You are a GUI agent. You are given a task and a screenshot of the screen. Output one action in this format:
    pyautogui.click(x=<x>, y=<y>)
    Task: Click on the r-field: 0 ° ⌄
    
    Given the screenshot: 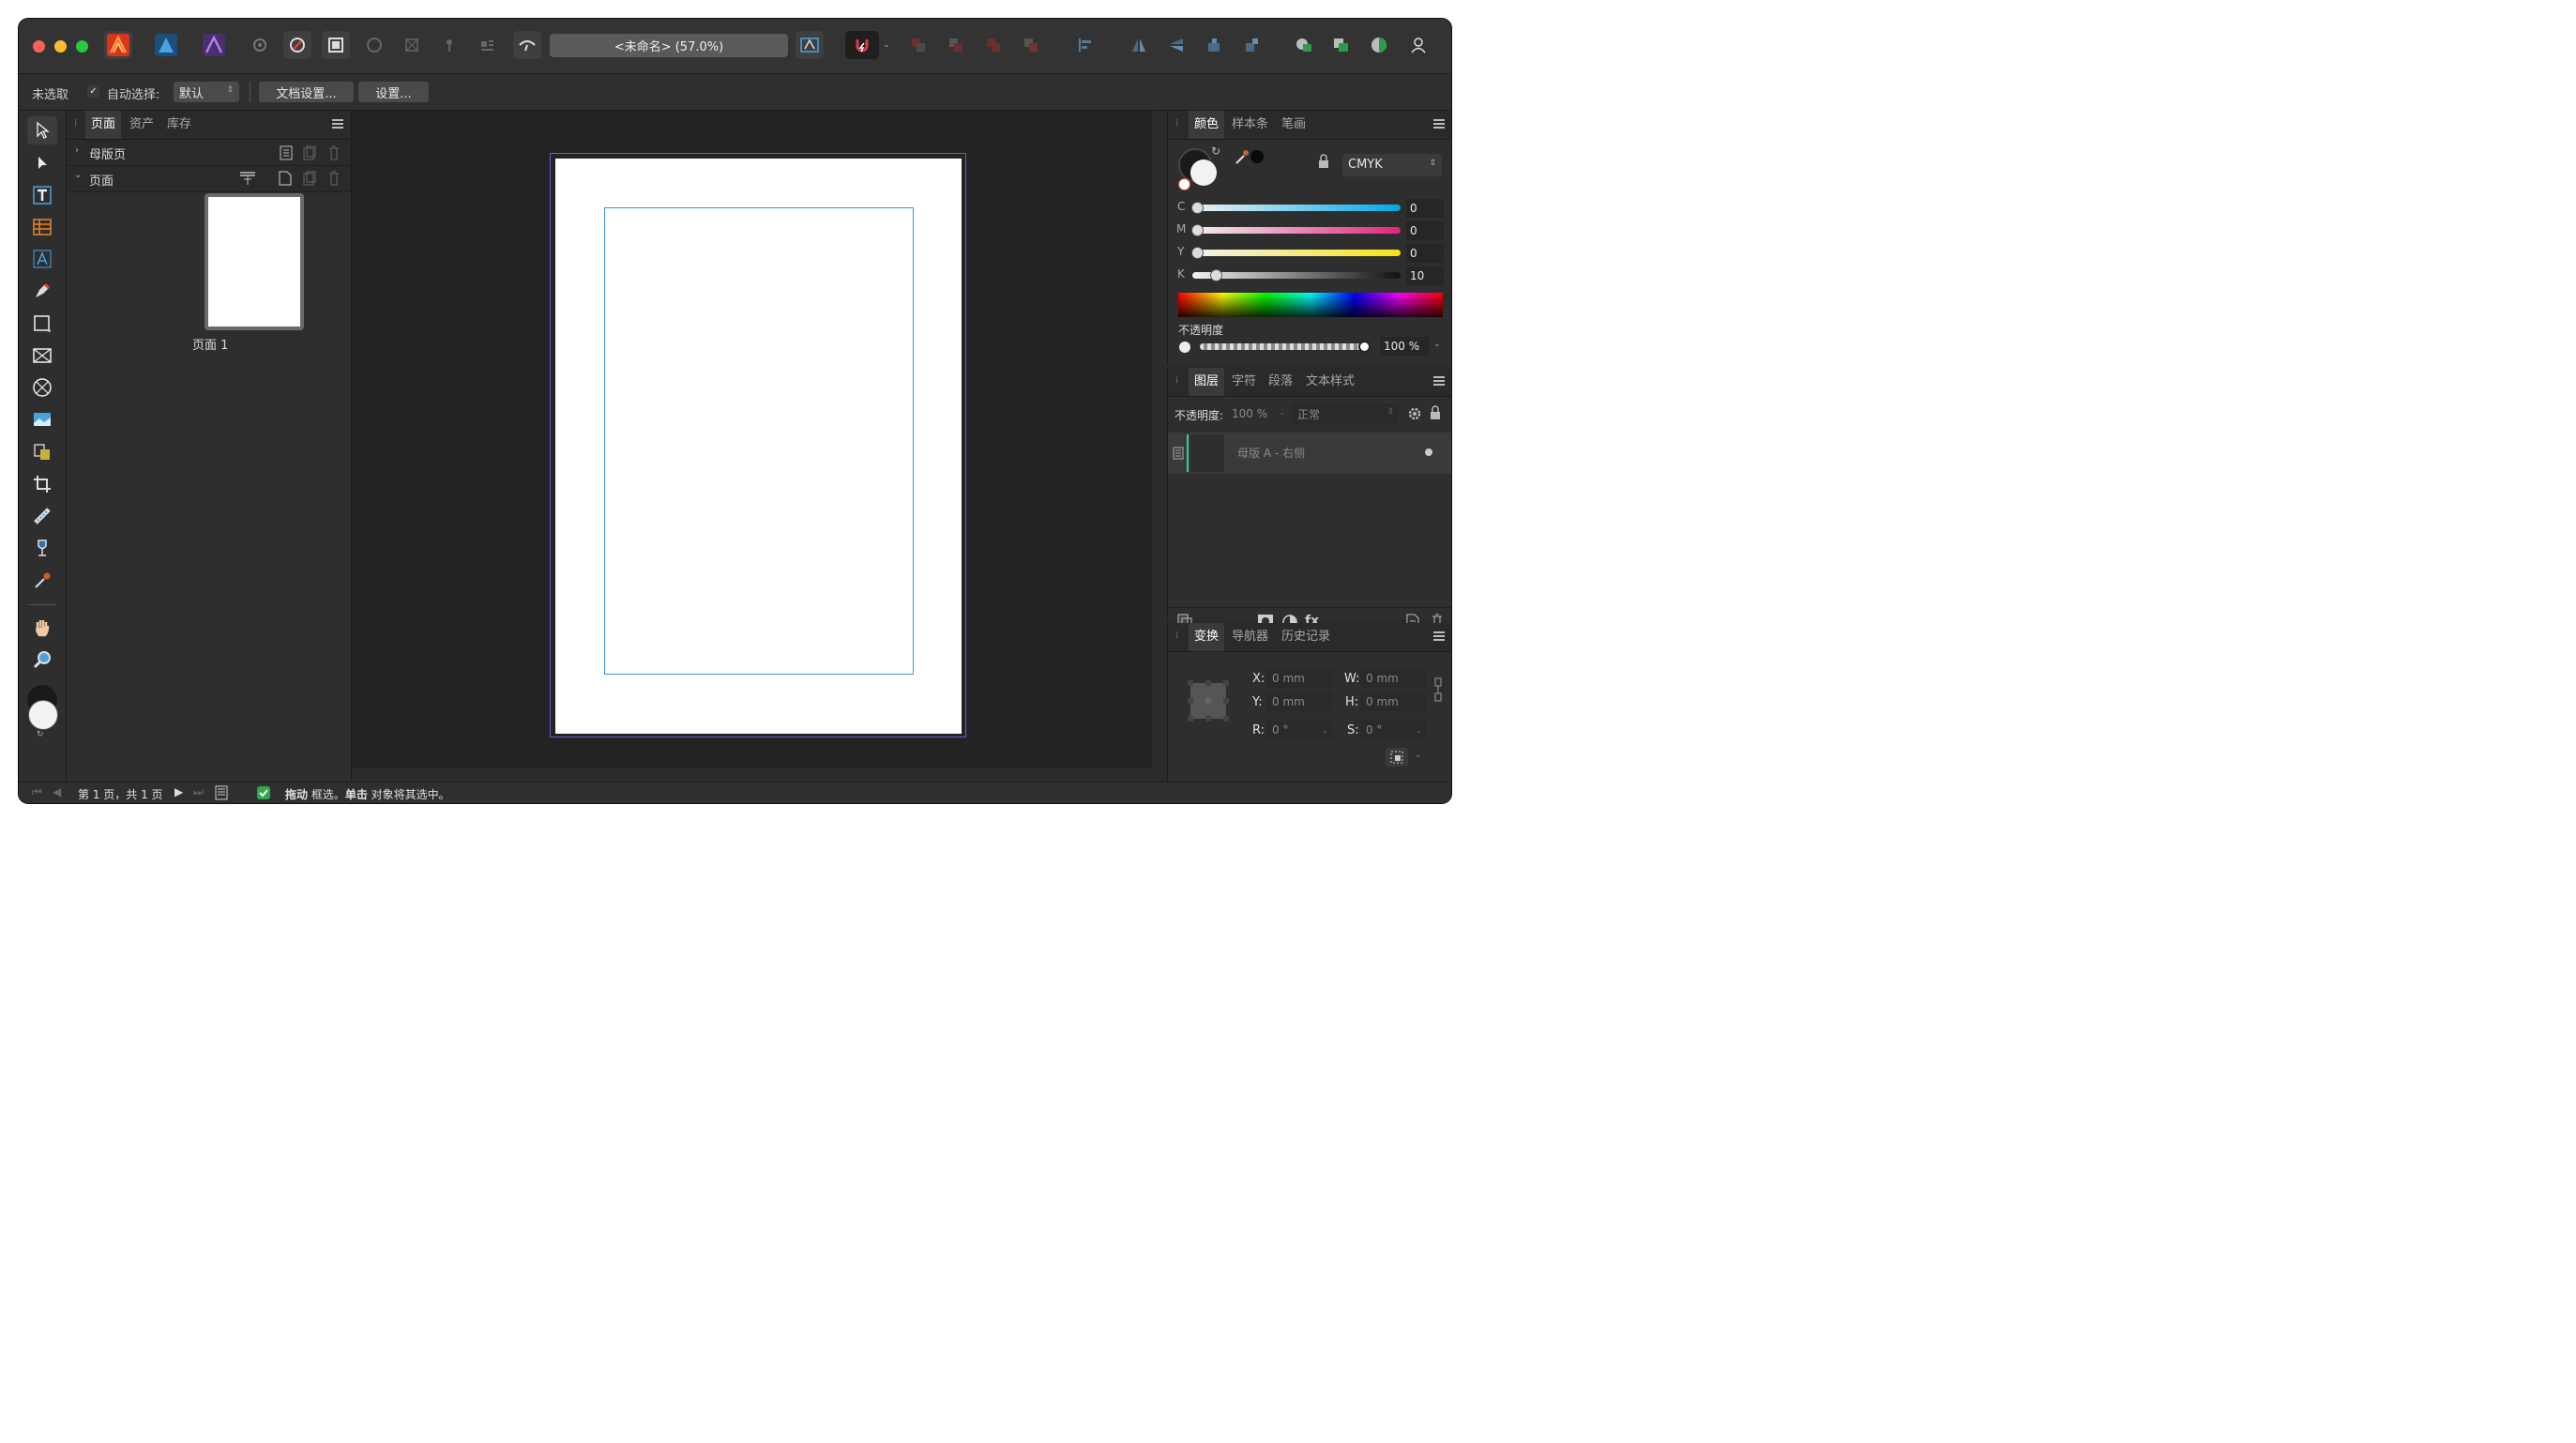 What is the action you would take?
    pyautogui.click(x=1299, y=730)
    